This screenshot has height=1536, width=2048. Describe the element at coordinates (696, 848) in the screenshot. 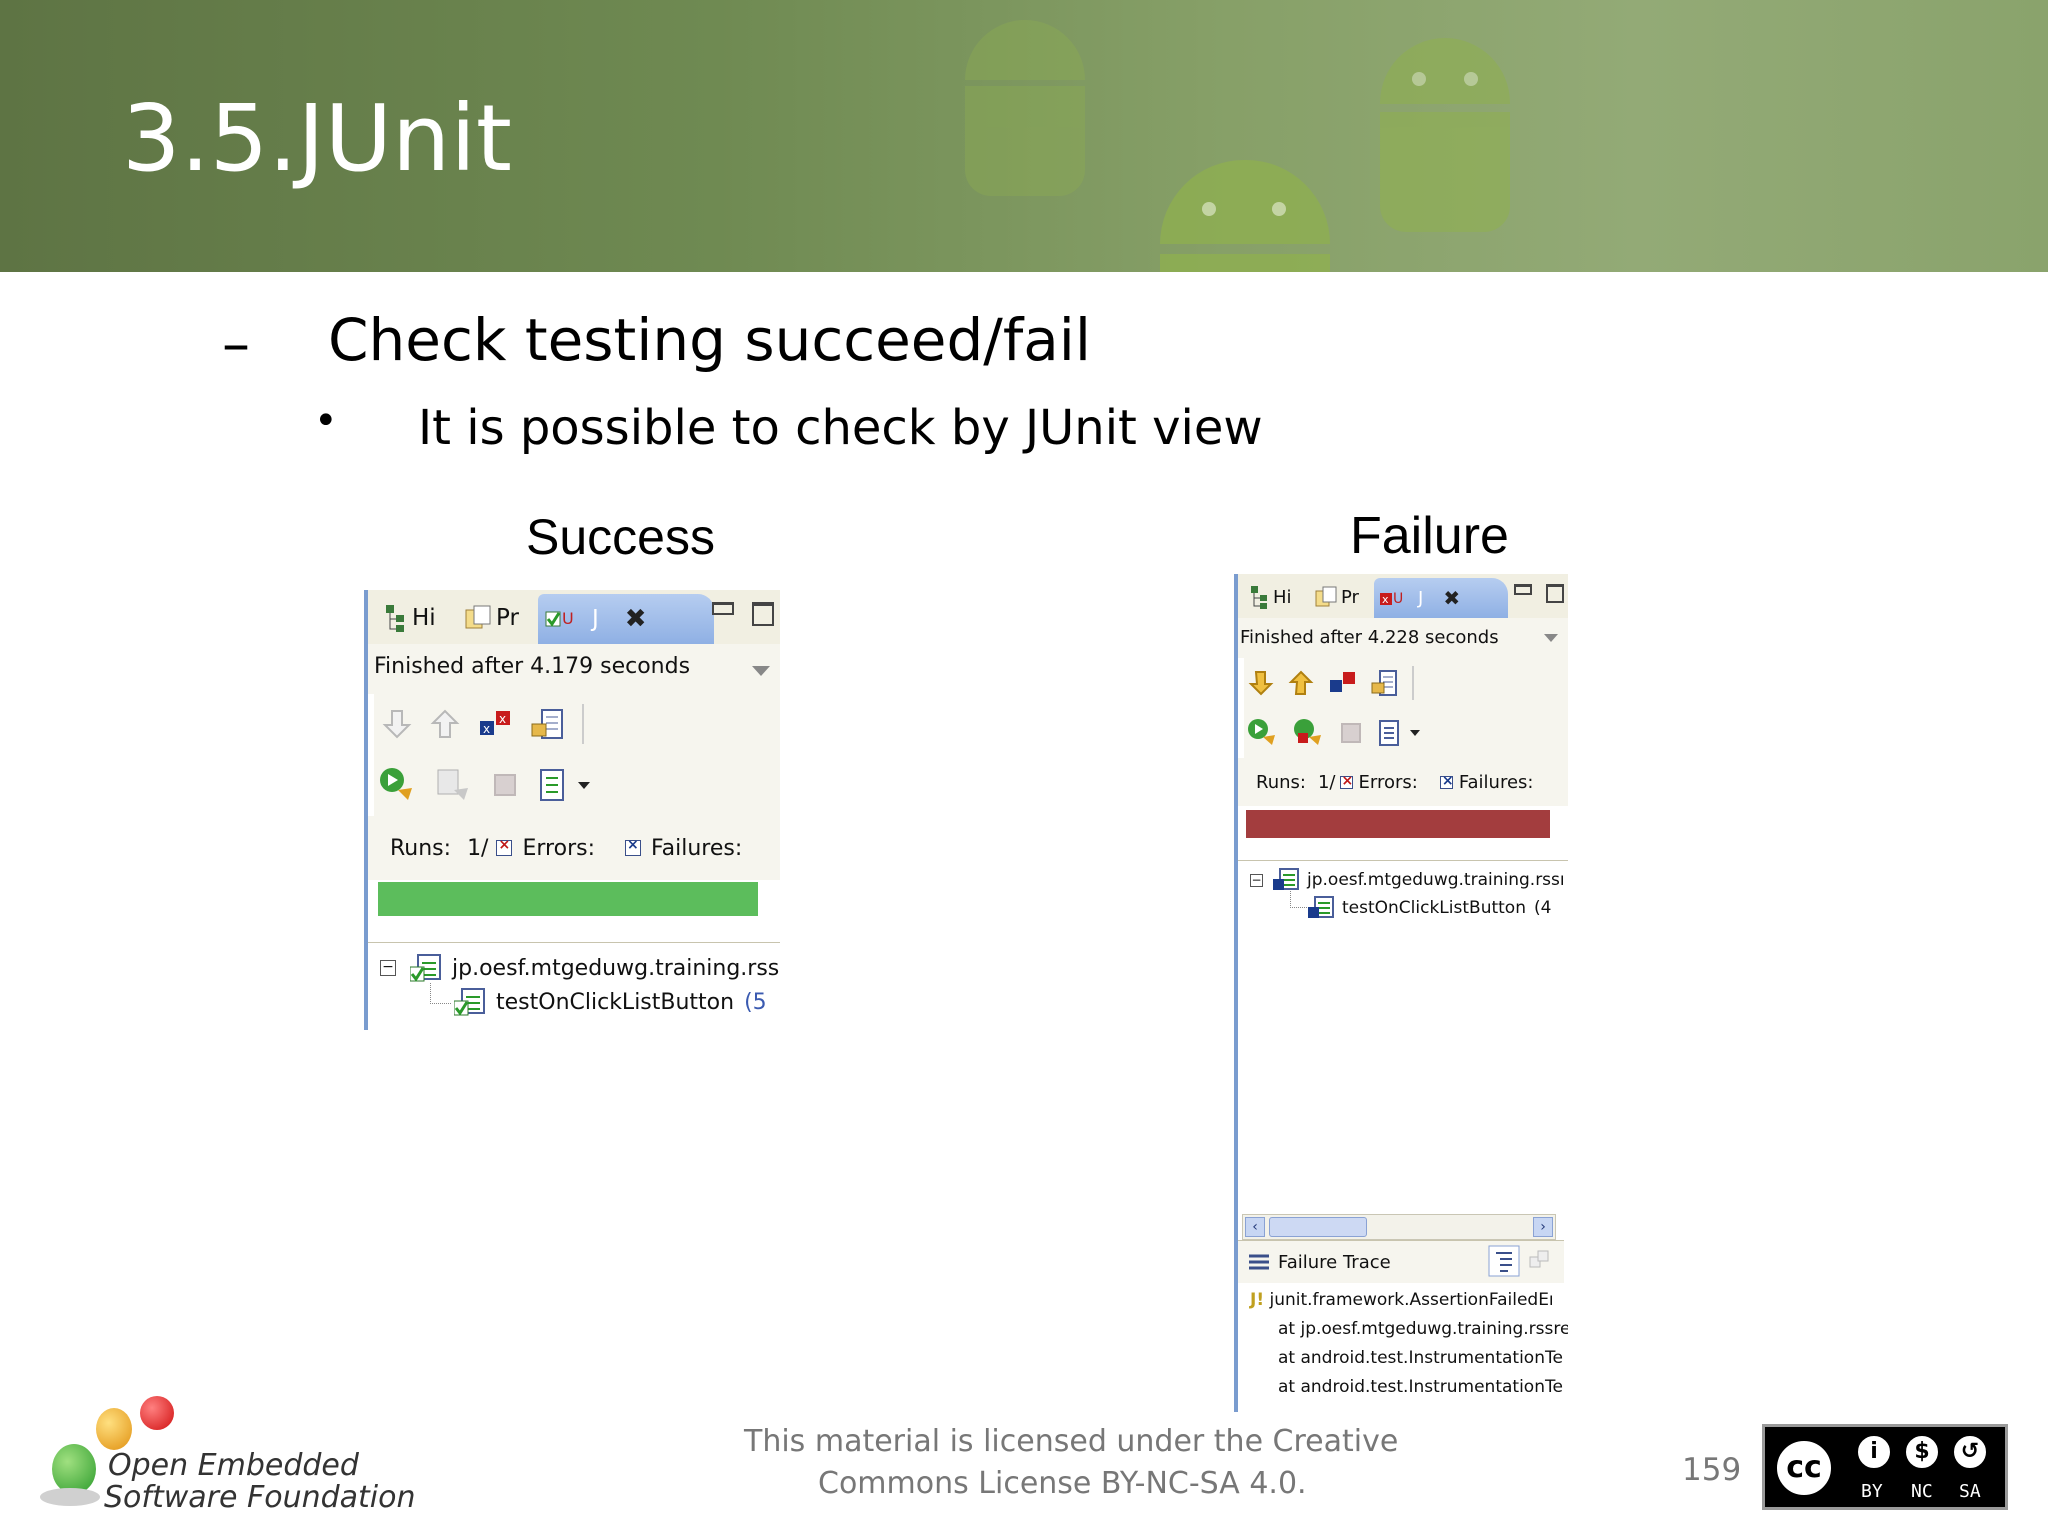

I see `failures-label: Failures:` at that location.